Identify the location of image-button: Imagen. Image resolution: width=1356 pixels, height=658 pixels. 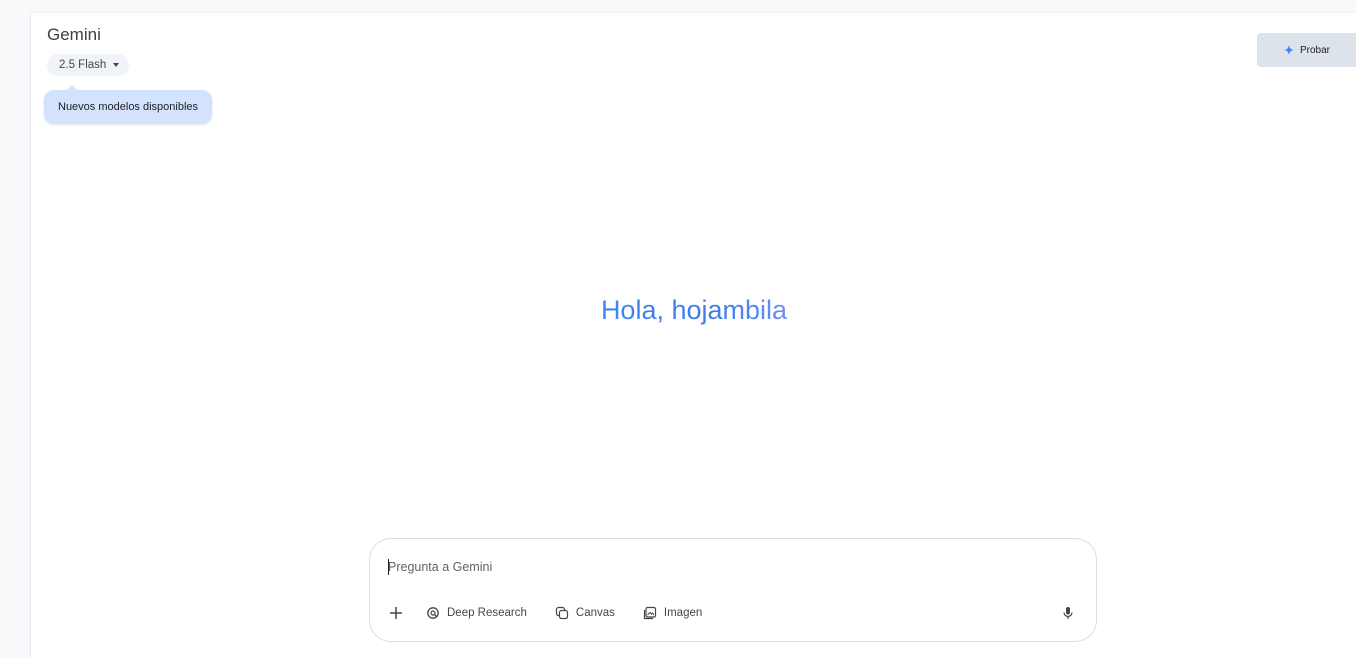
(672, 613).